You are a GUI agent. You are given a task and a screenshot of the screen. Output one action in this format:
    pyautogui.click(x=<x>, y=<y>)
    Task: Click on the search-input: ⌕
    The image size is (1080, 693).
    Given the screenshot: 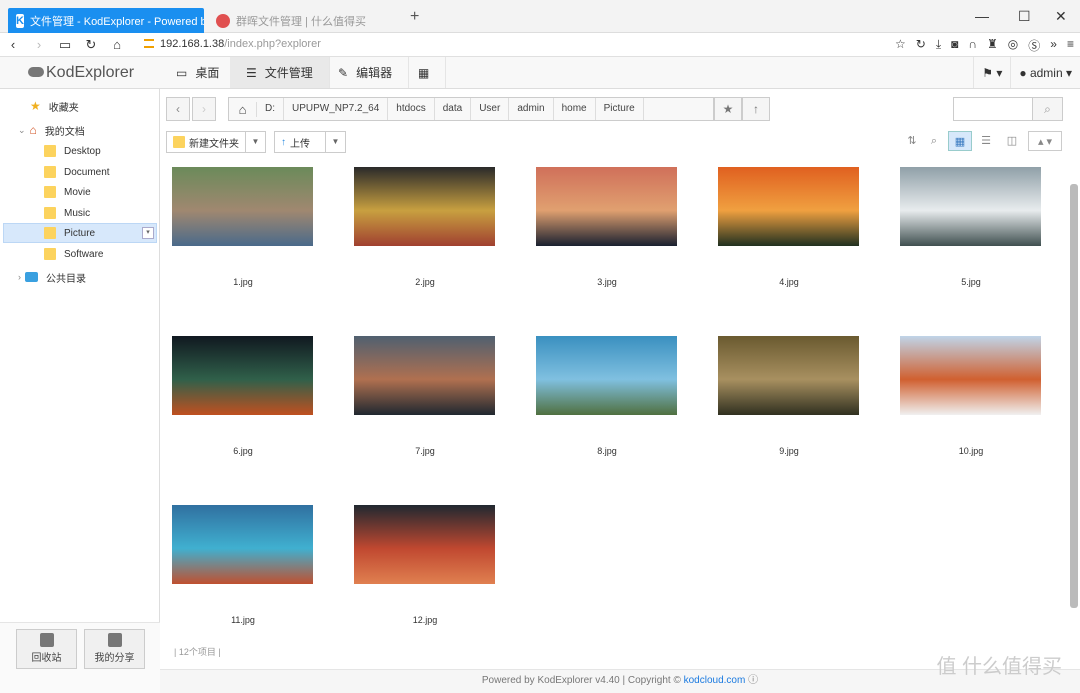 What is the action you would take?
    pyautogui.click(x=1008, y=109)
    